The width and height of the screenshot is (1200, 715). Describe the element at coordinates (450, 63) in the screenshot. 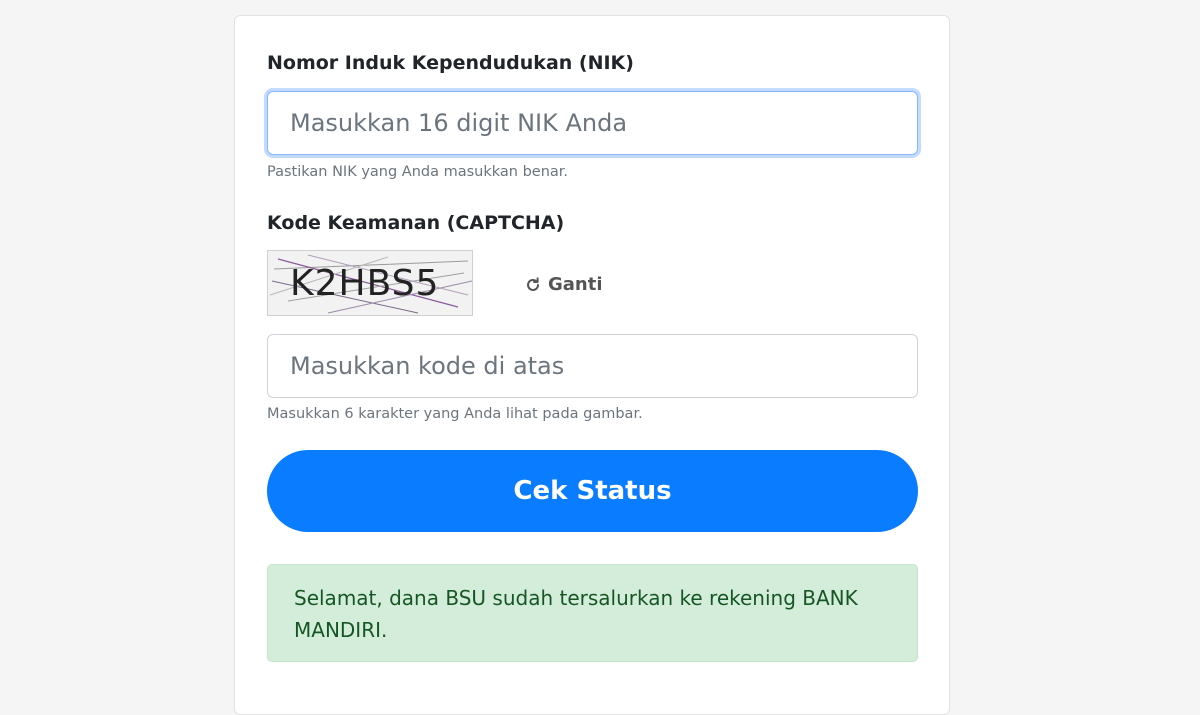

I see `nik-label: Nomor Induk Kependudukan (NIK)` at that location.